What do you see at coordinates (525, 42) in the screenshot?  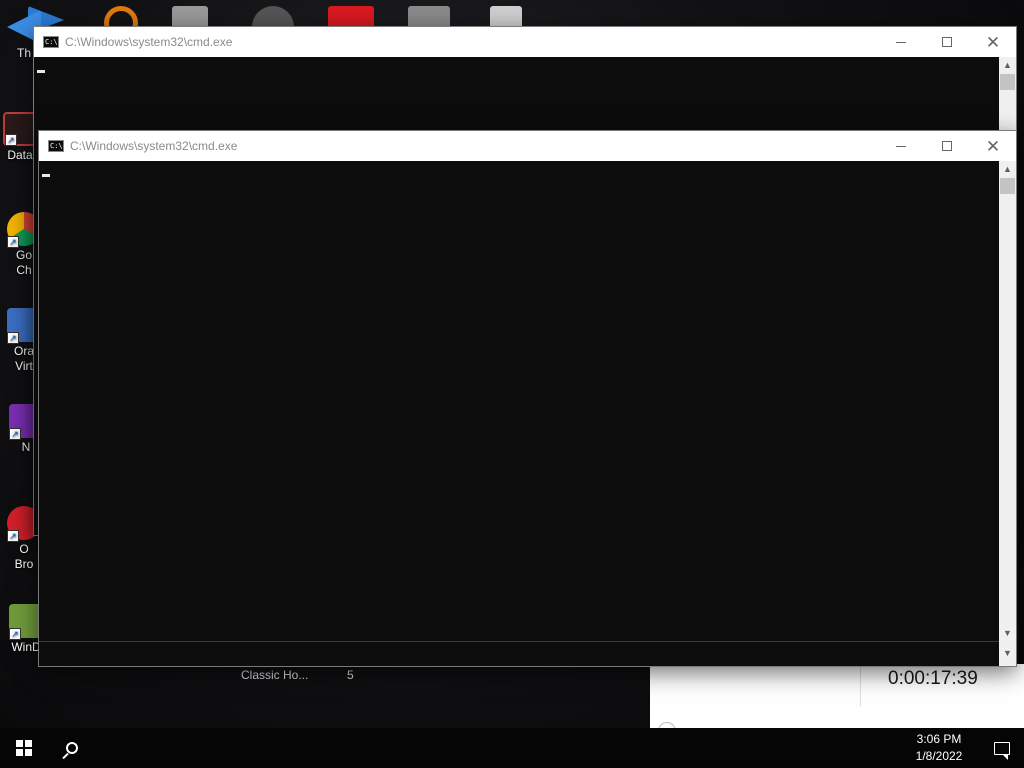 I see `cmd-back-titlebar: C:\. C:\Windows\system32\cmd.exe ✕` at bounding box center [525, 42].